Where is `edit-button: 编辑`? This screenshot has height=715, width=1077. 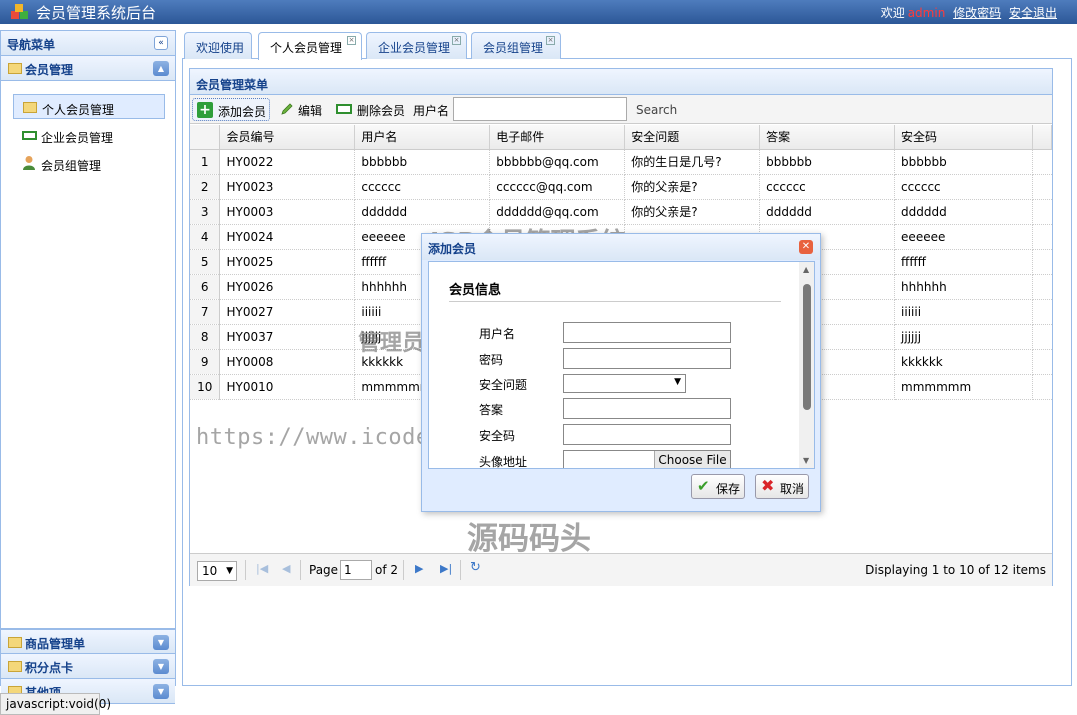 edit-button: 编辑 is located at coordinates (301, 109).